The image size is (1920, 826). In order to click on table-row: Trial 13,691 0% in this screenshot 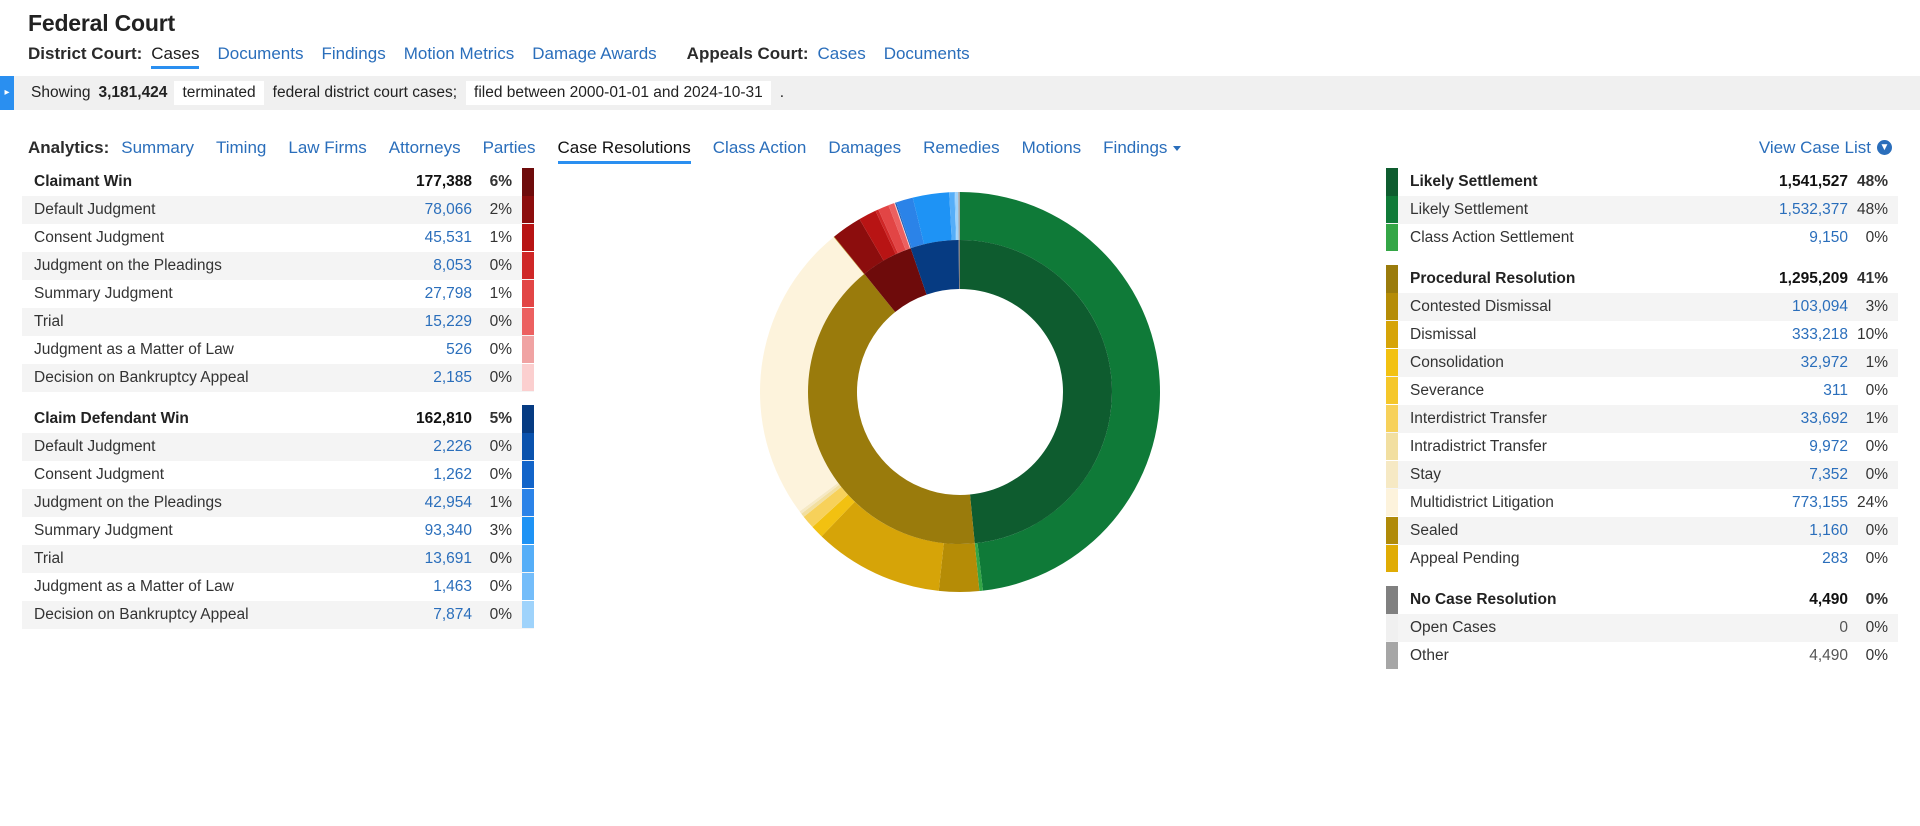, I will do `click(278, 558)`.